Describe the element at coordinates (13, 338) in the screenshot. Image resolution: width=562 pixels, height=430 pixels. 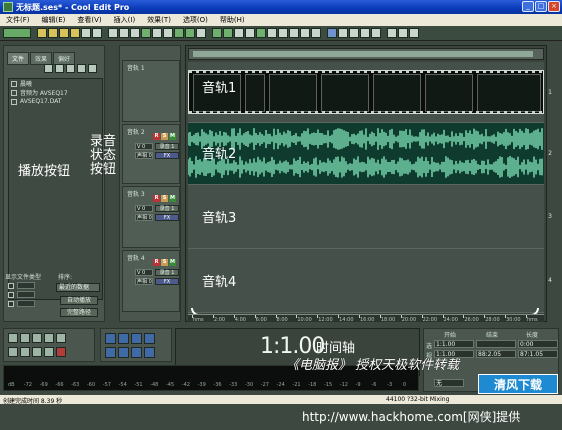
I see `stop-icon` at that location.